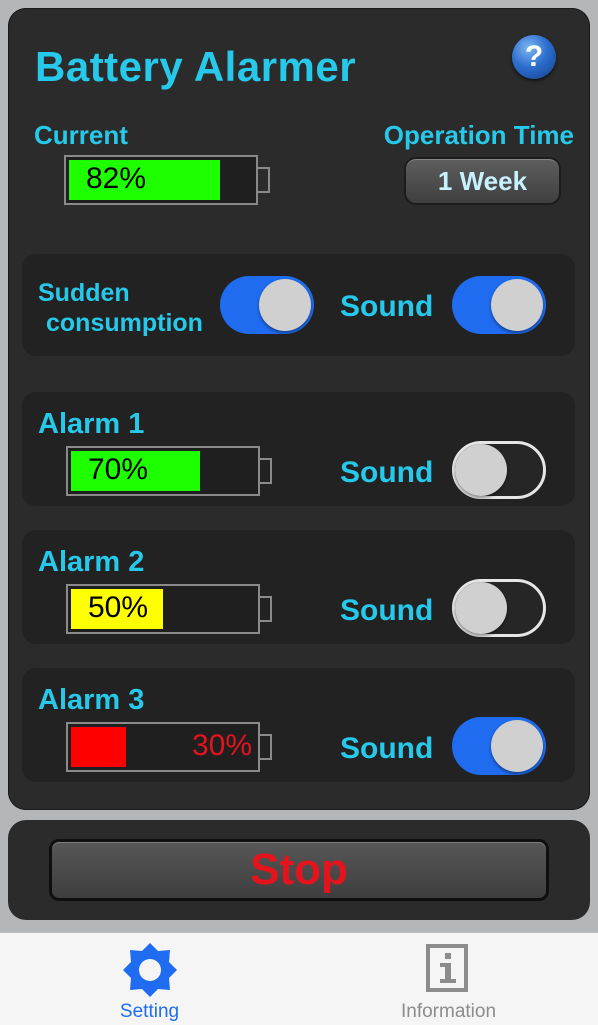 The image size is (598, 1025). I want to click on battery-percent: 30%, so click(221, 745).